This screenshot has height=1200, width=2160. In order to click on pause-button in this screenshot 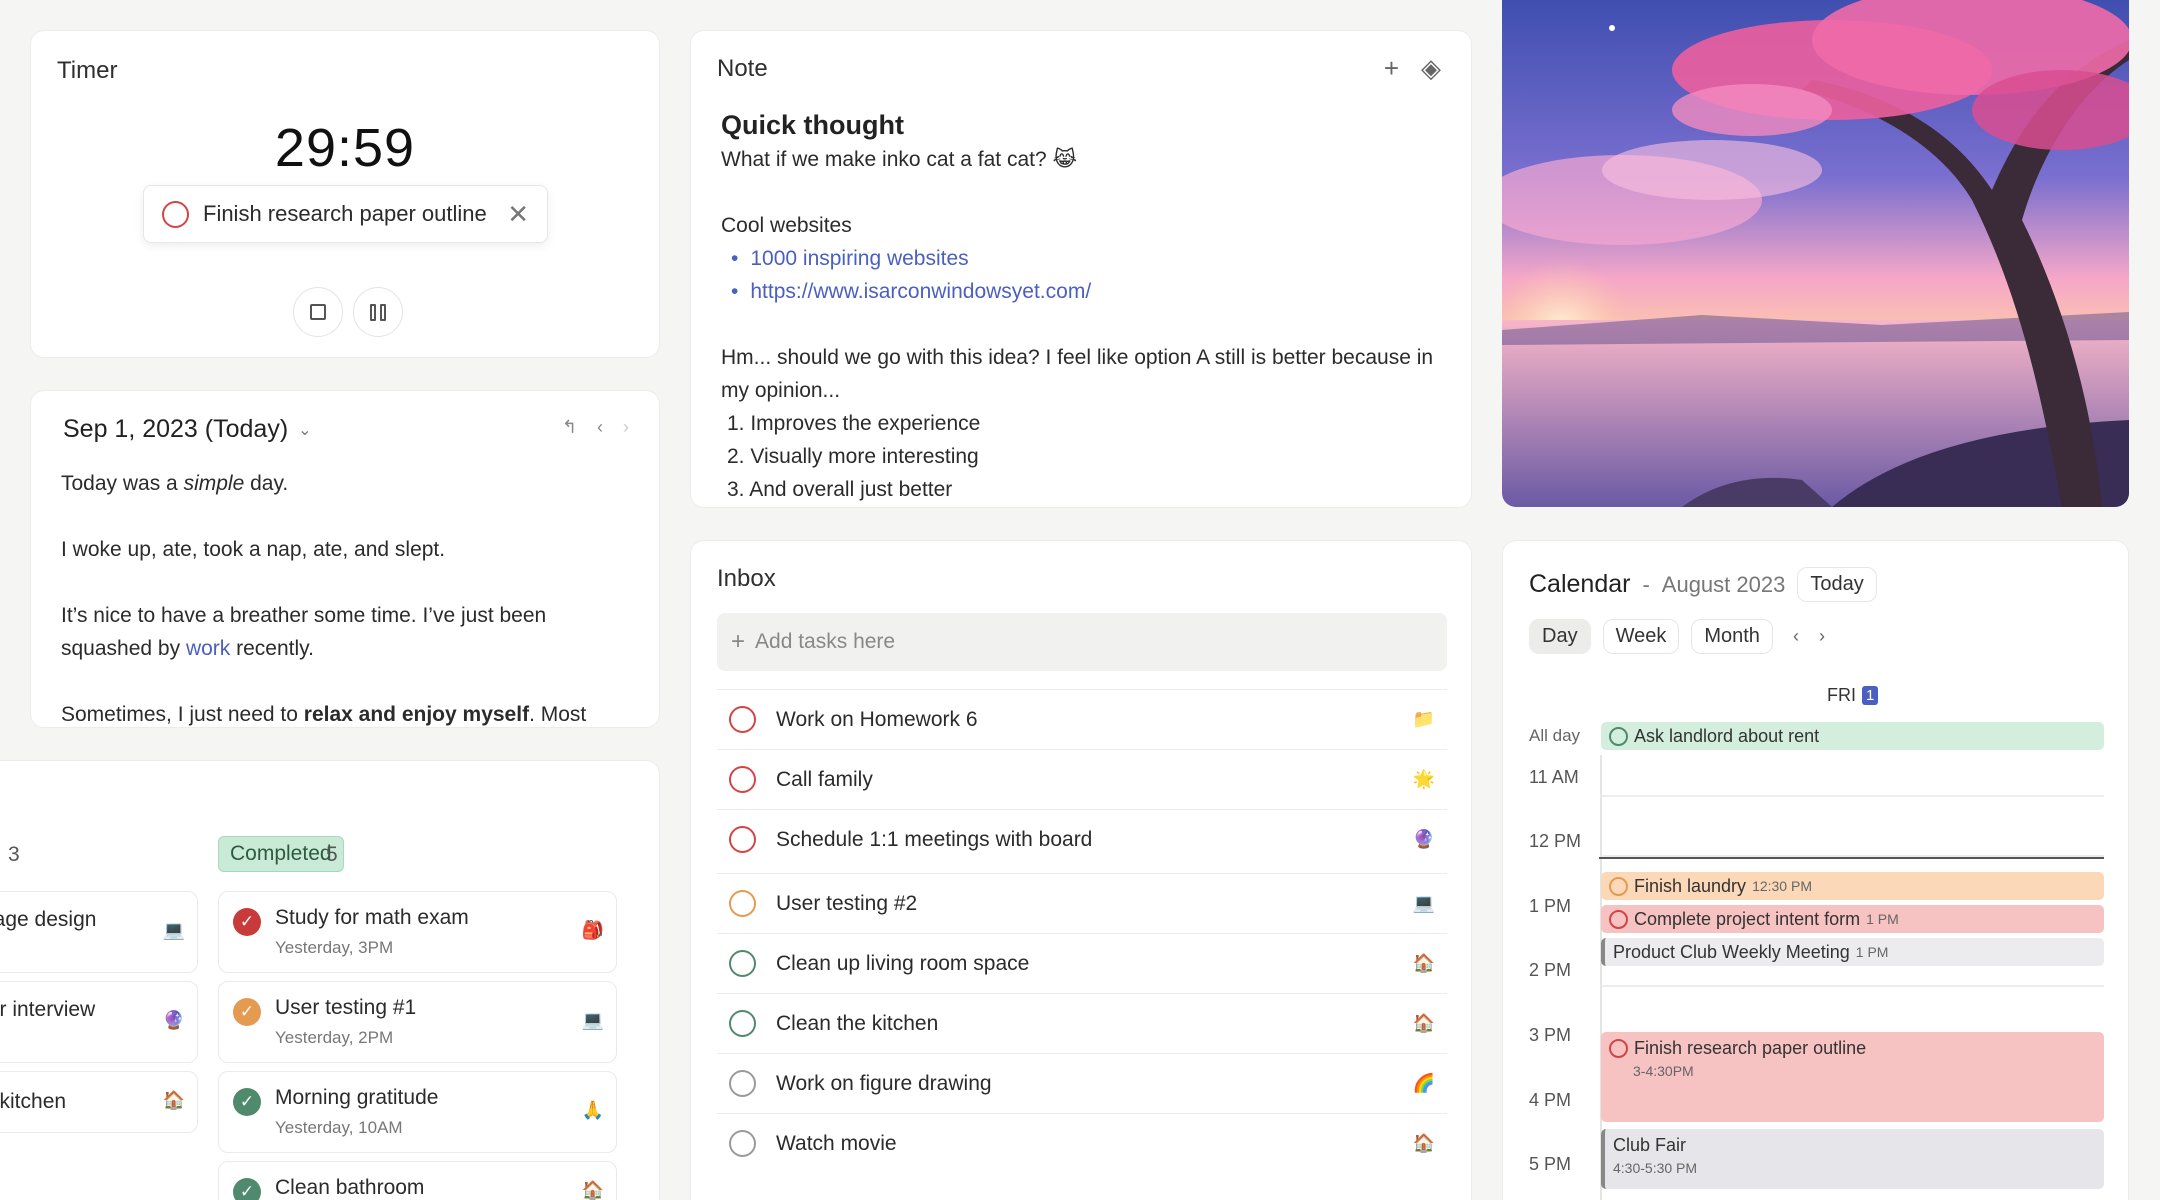, I will do `click(378, 312)`.